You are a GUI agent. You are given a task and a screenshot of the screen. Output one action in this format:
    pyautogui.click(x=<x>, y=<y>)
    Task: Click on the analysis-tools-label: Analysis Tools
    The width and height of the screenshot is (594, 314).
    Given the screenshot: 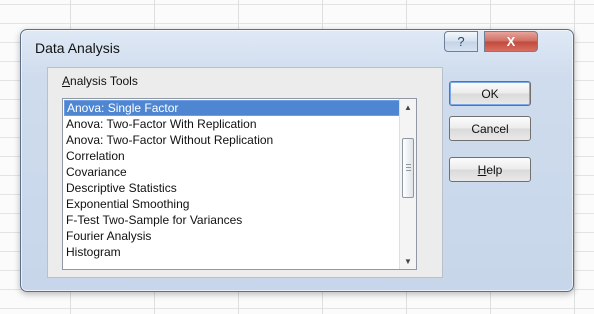 What is the action you would take?
    pyautogui.click(x=100, y=81)
    